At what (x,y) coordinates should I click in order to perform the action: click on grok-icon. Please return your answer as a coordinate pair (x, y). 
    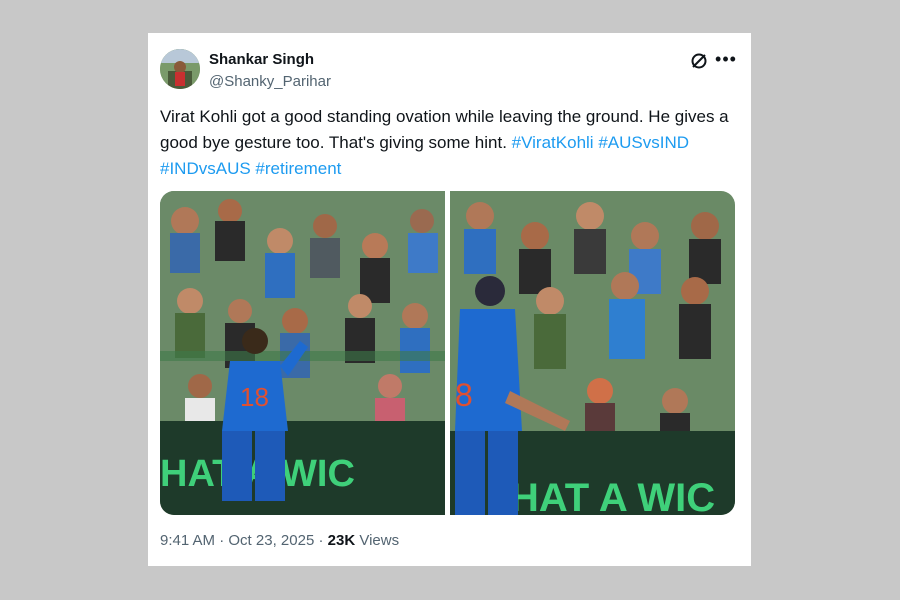
    Looking at the image, I should click on (699, 61).